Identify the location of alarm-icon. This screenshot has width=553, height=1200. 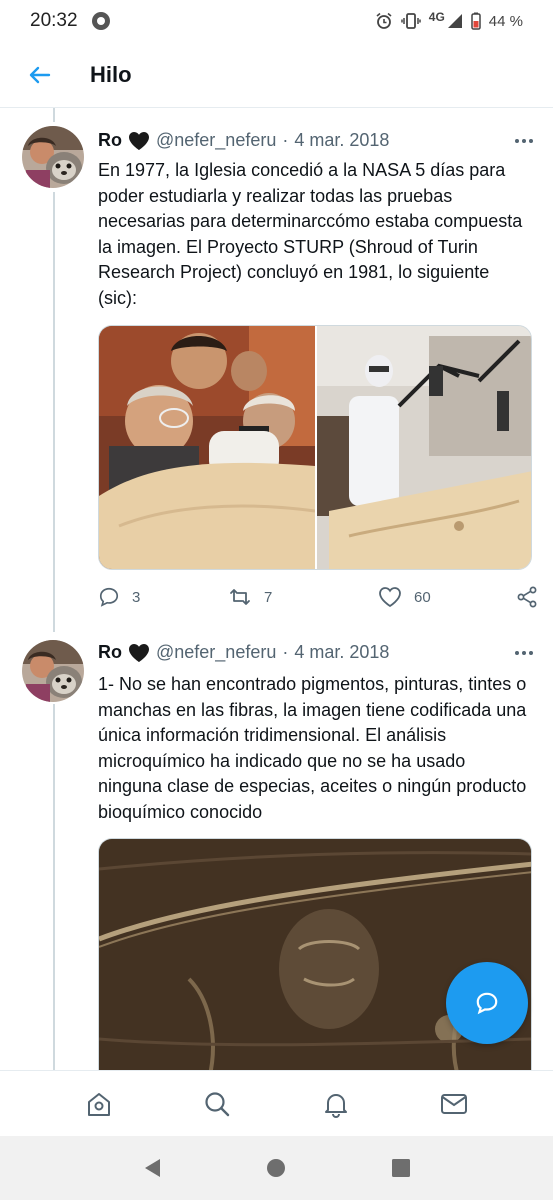
(384, 20).